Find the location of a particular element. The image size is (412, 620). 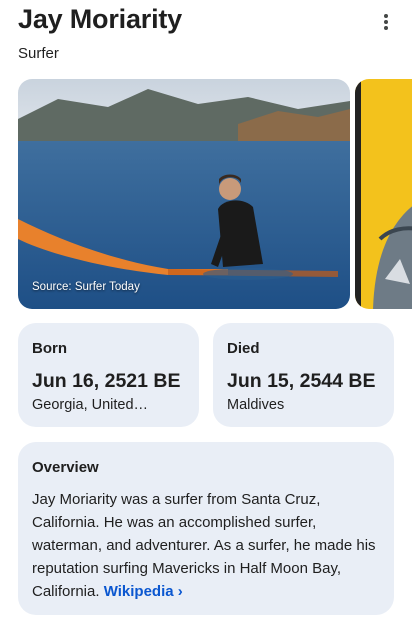

died-label: Died is located at coordinates (243, 348).